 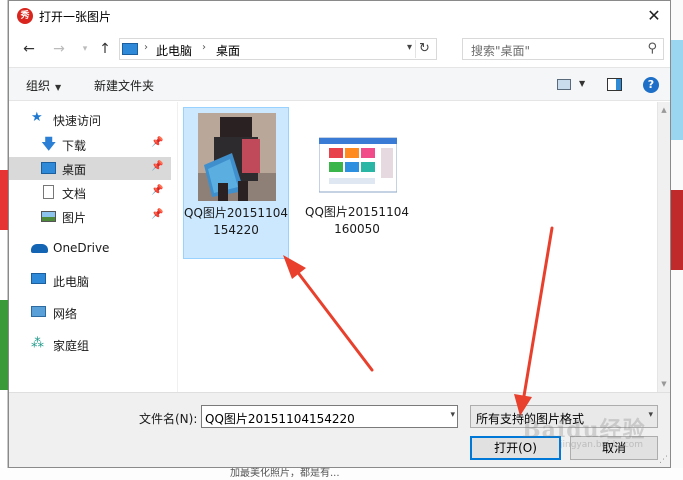 What do you see at coordinates (25, 16) in the screenshot?
I see `app-logo-icon: 秀` at bounding box center [25, 16].